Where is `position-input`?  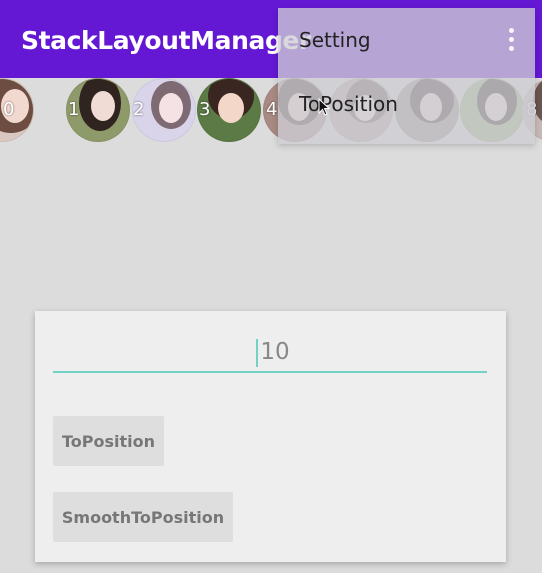 position-input is located at coordinates (270, 352).